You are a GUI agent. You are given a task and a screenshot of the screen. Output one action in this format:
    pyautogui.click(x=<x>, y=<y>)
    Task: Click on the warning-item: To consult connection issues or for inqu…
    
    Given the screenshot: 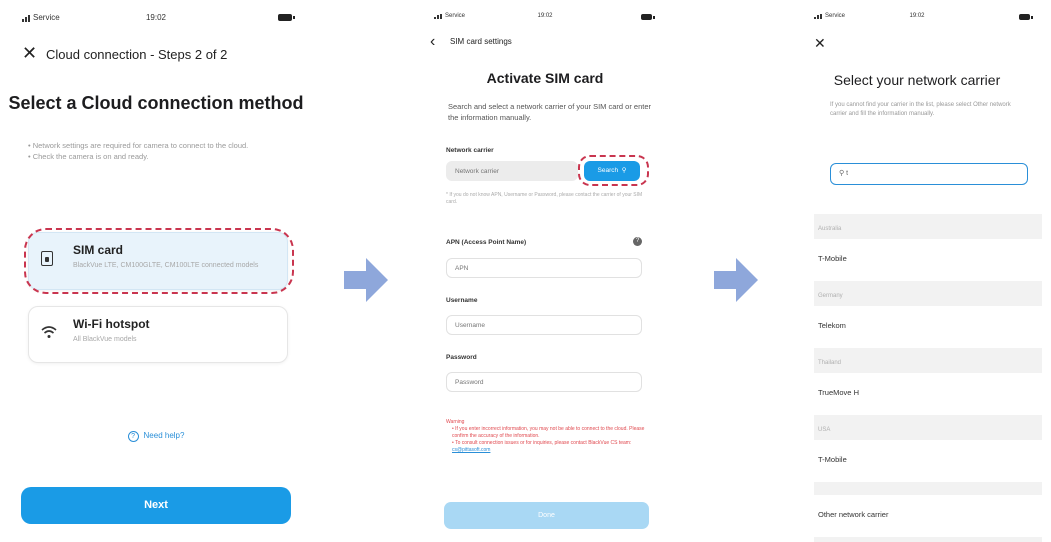 What is the action you would take?
    pyautogui.click(x=551, y=447)
    